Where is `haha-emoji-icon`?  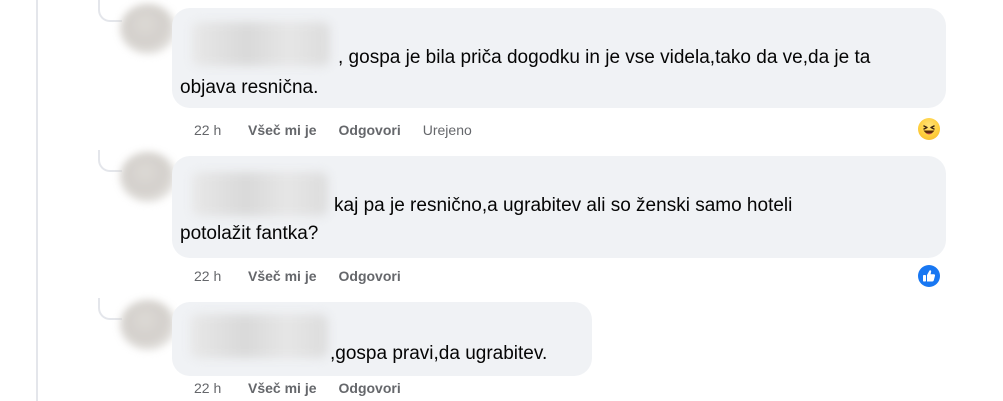
haha-emoji-icon is located at coordinates (929, 129).